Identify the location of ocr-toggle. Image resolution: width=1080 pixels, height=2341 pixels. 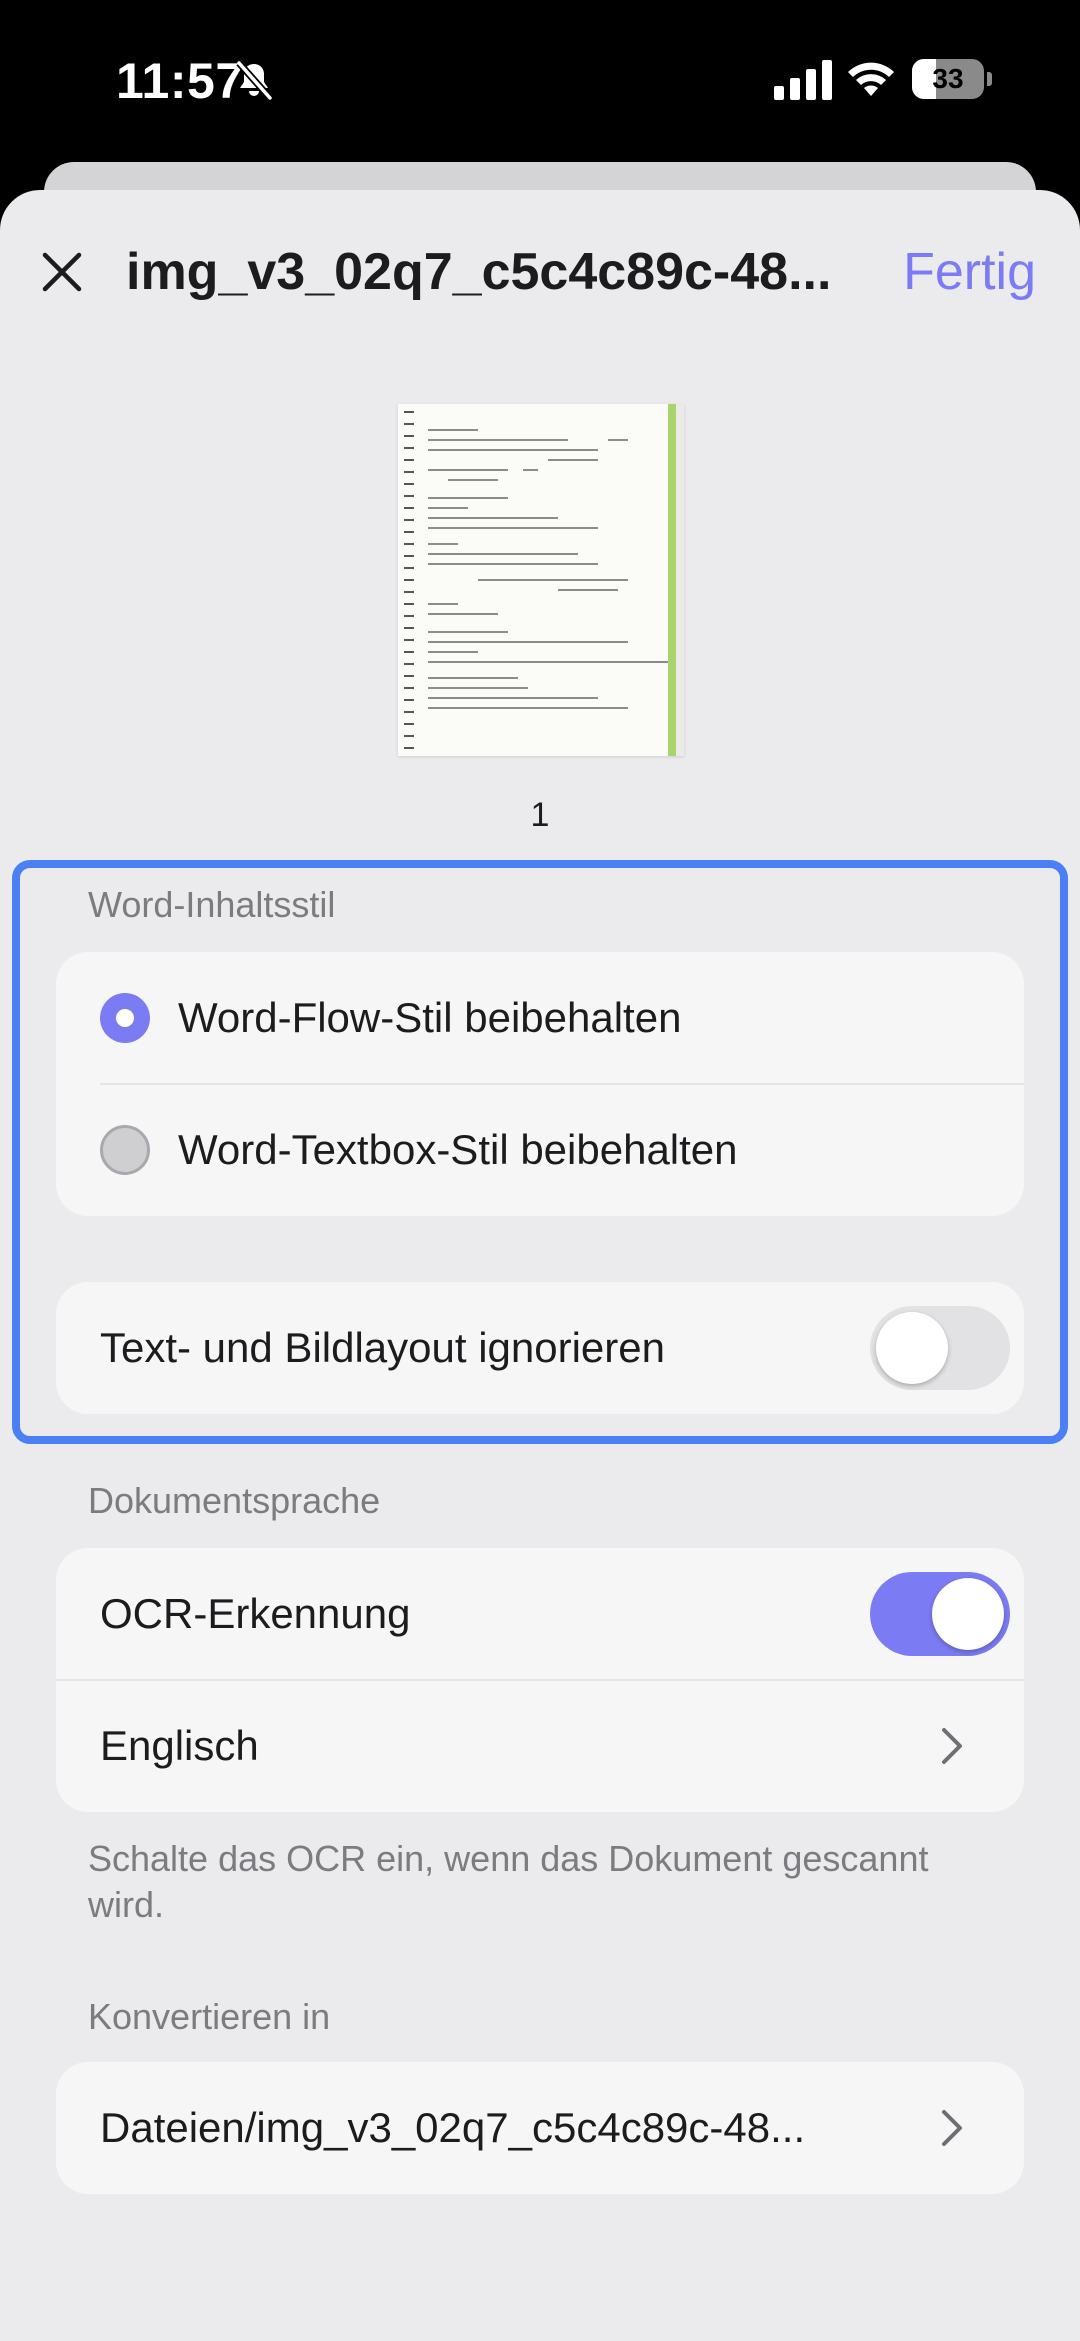
(940, 1614).